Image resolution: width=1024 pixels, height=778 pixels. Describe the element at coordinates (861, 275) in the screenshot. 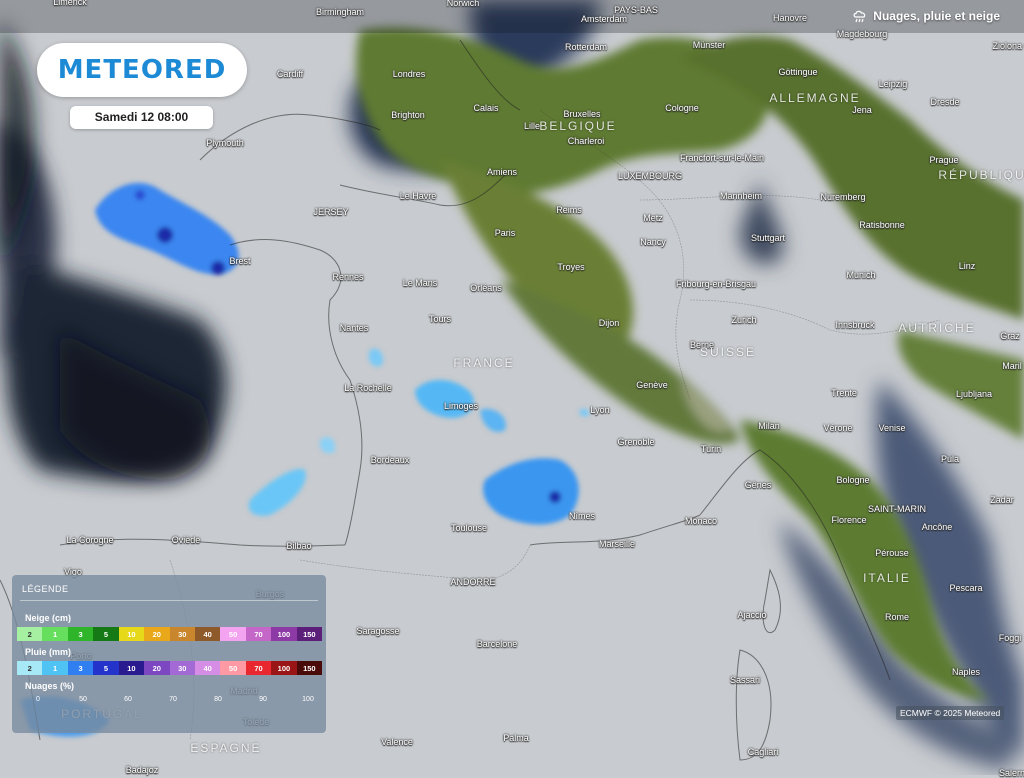

I see `city-label: Munich` at that location.